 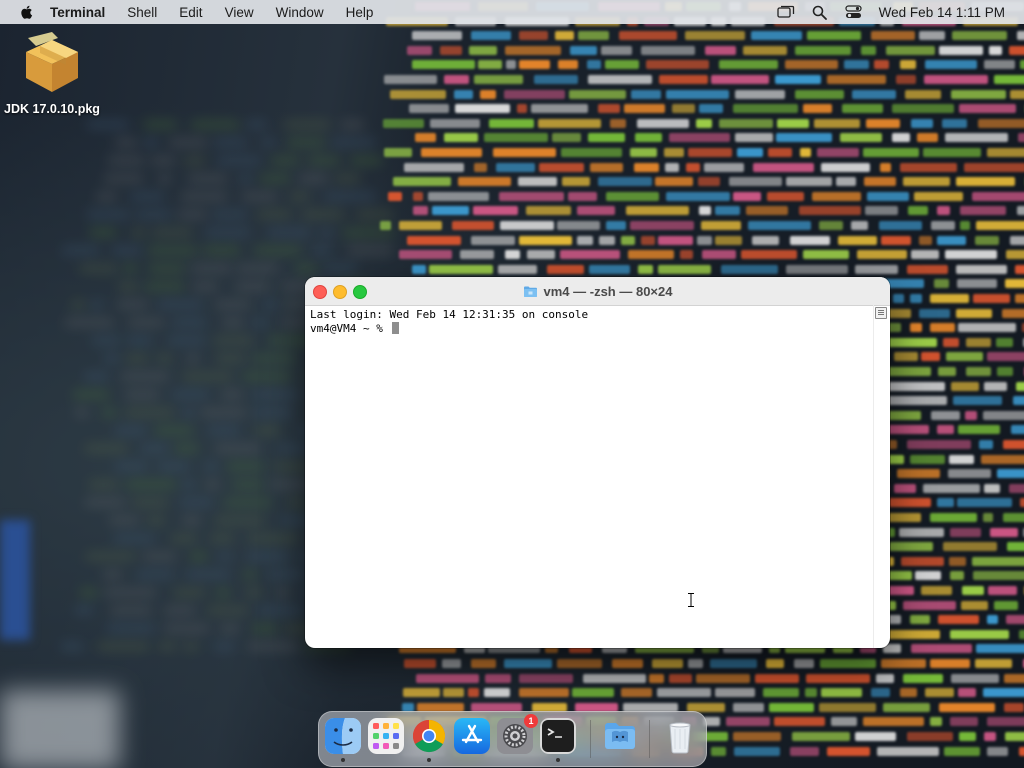 I want to click on downloads-folder-icon, so click(x=620, y=736).